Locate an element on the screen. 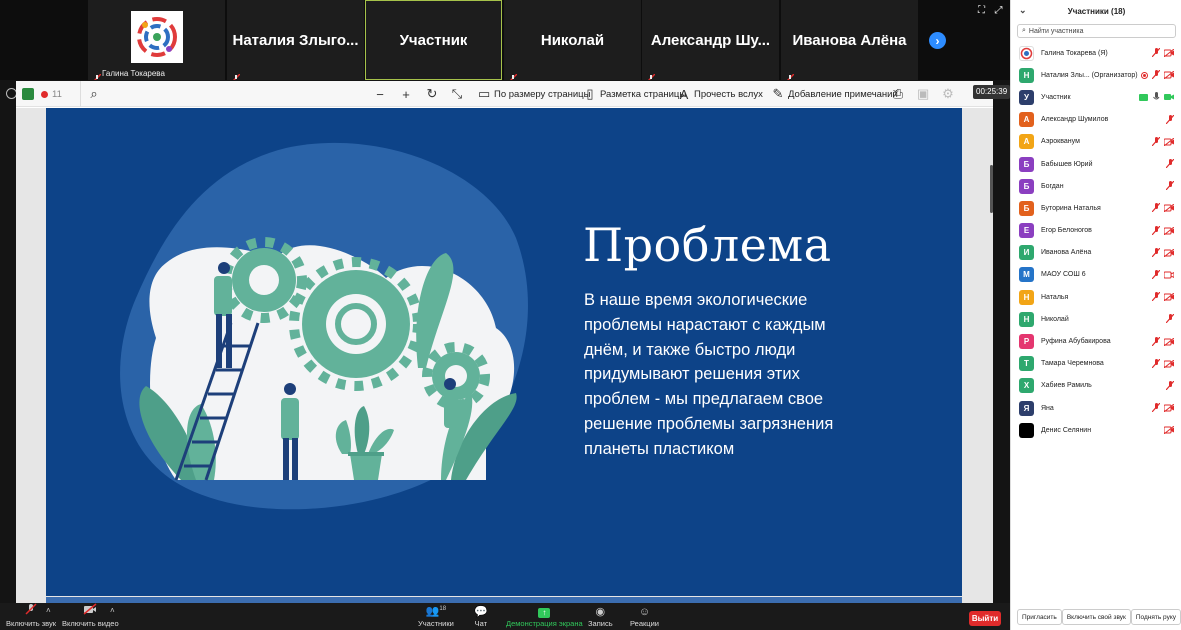 This screenshot has height=630, width=1181. tile-name: Иванова Алёна is located at coordinates (849, 40).